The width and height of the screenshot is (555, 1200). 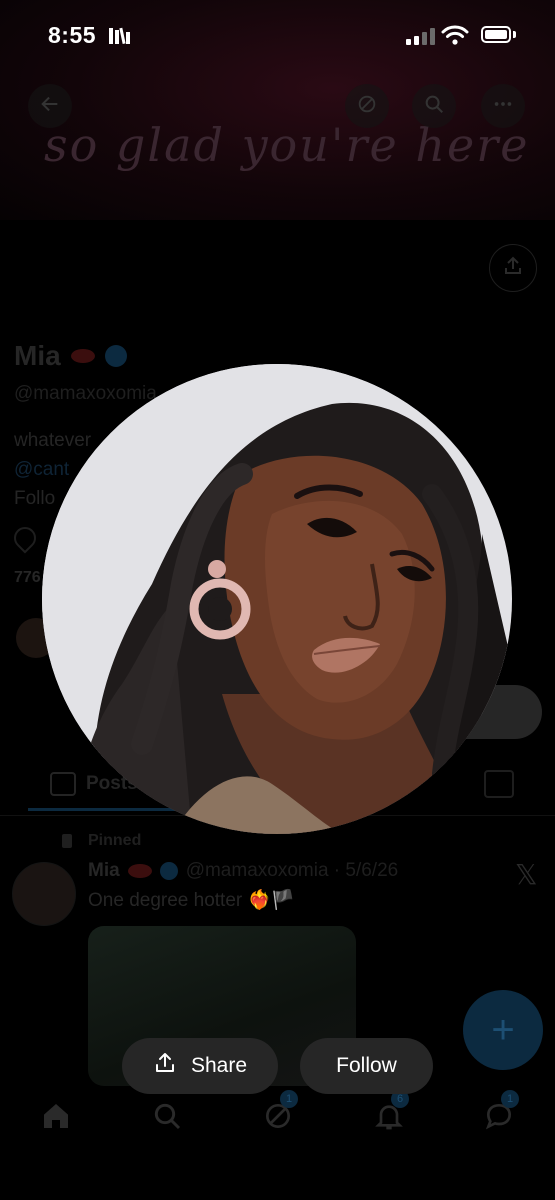 I want to click on follow-button: Follow, so click(x=366, y=1066).